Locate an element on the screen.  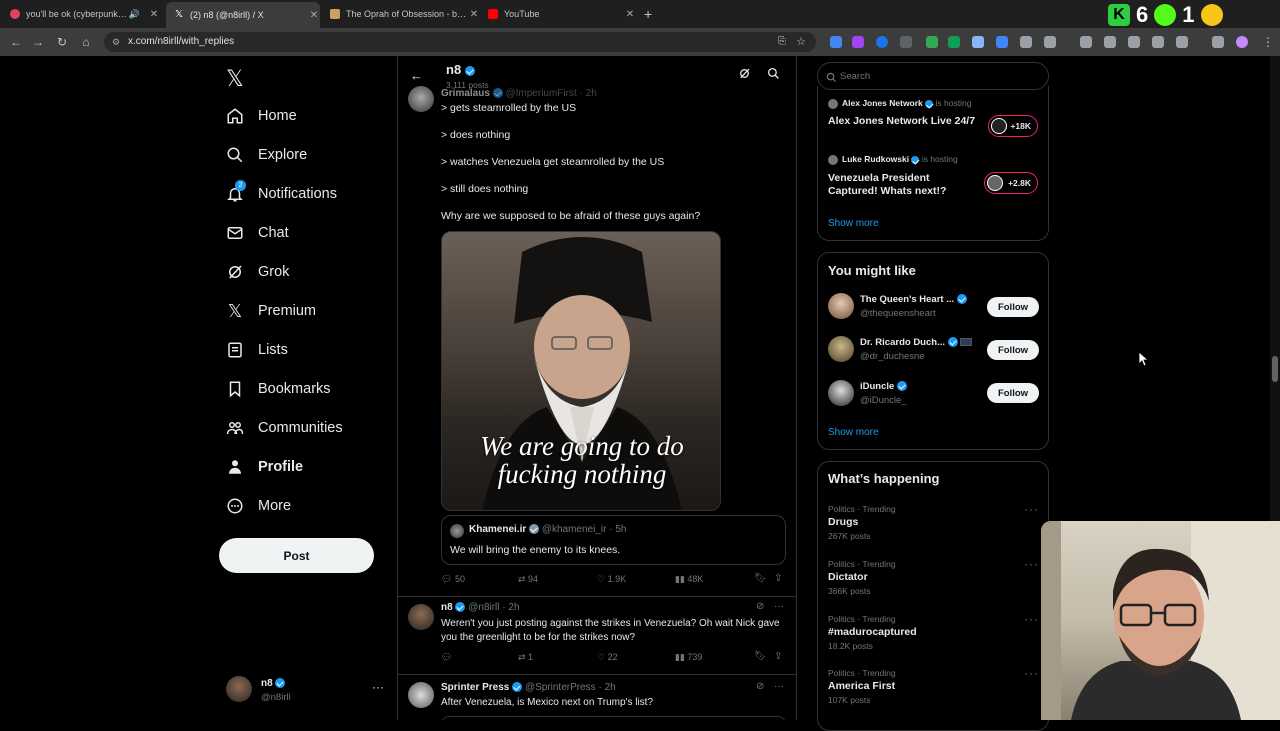
divider is located at coordinates (597, 674).